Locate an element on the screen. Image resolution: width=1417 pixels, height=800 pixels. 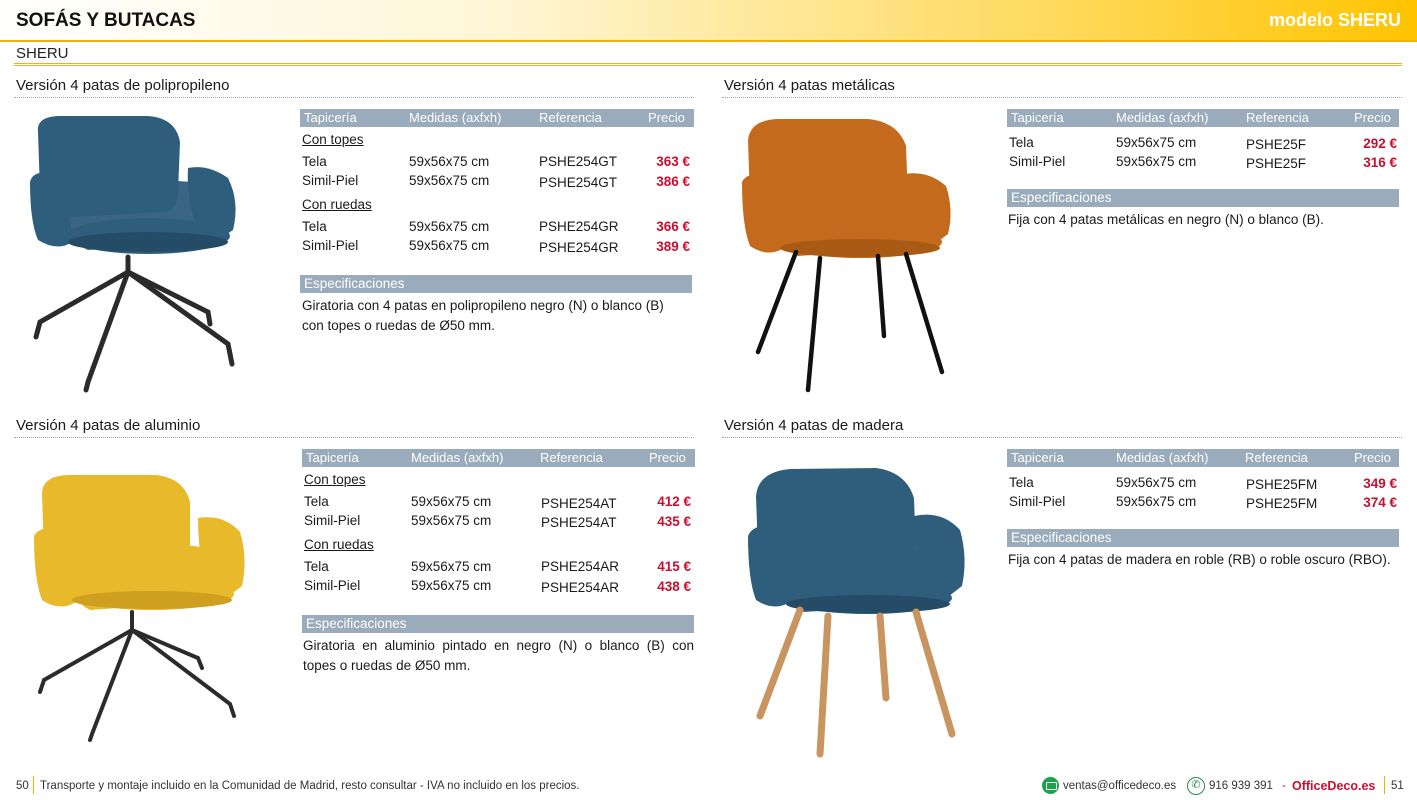
page-number-left: 50 is located at coordinates (22, 786).